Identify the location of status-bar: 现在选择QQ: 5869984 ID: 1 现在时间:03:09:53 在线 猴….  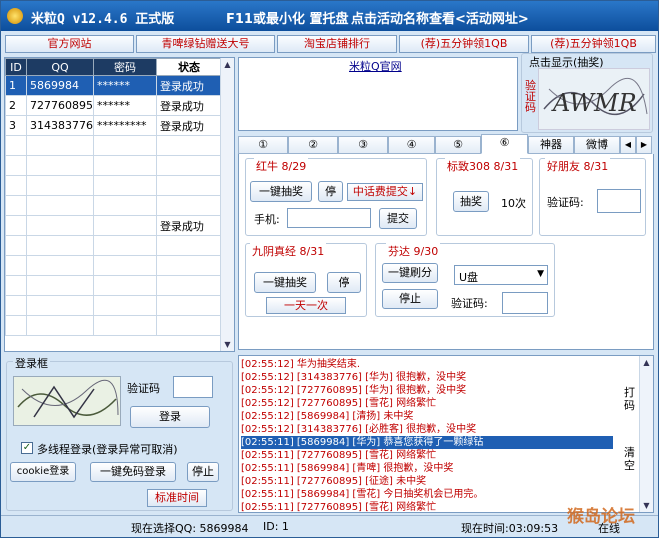
(329, 522).